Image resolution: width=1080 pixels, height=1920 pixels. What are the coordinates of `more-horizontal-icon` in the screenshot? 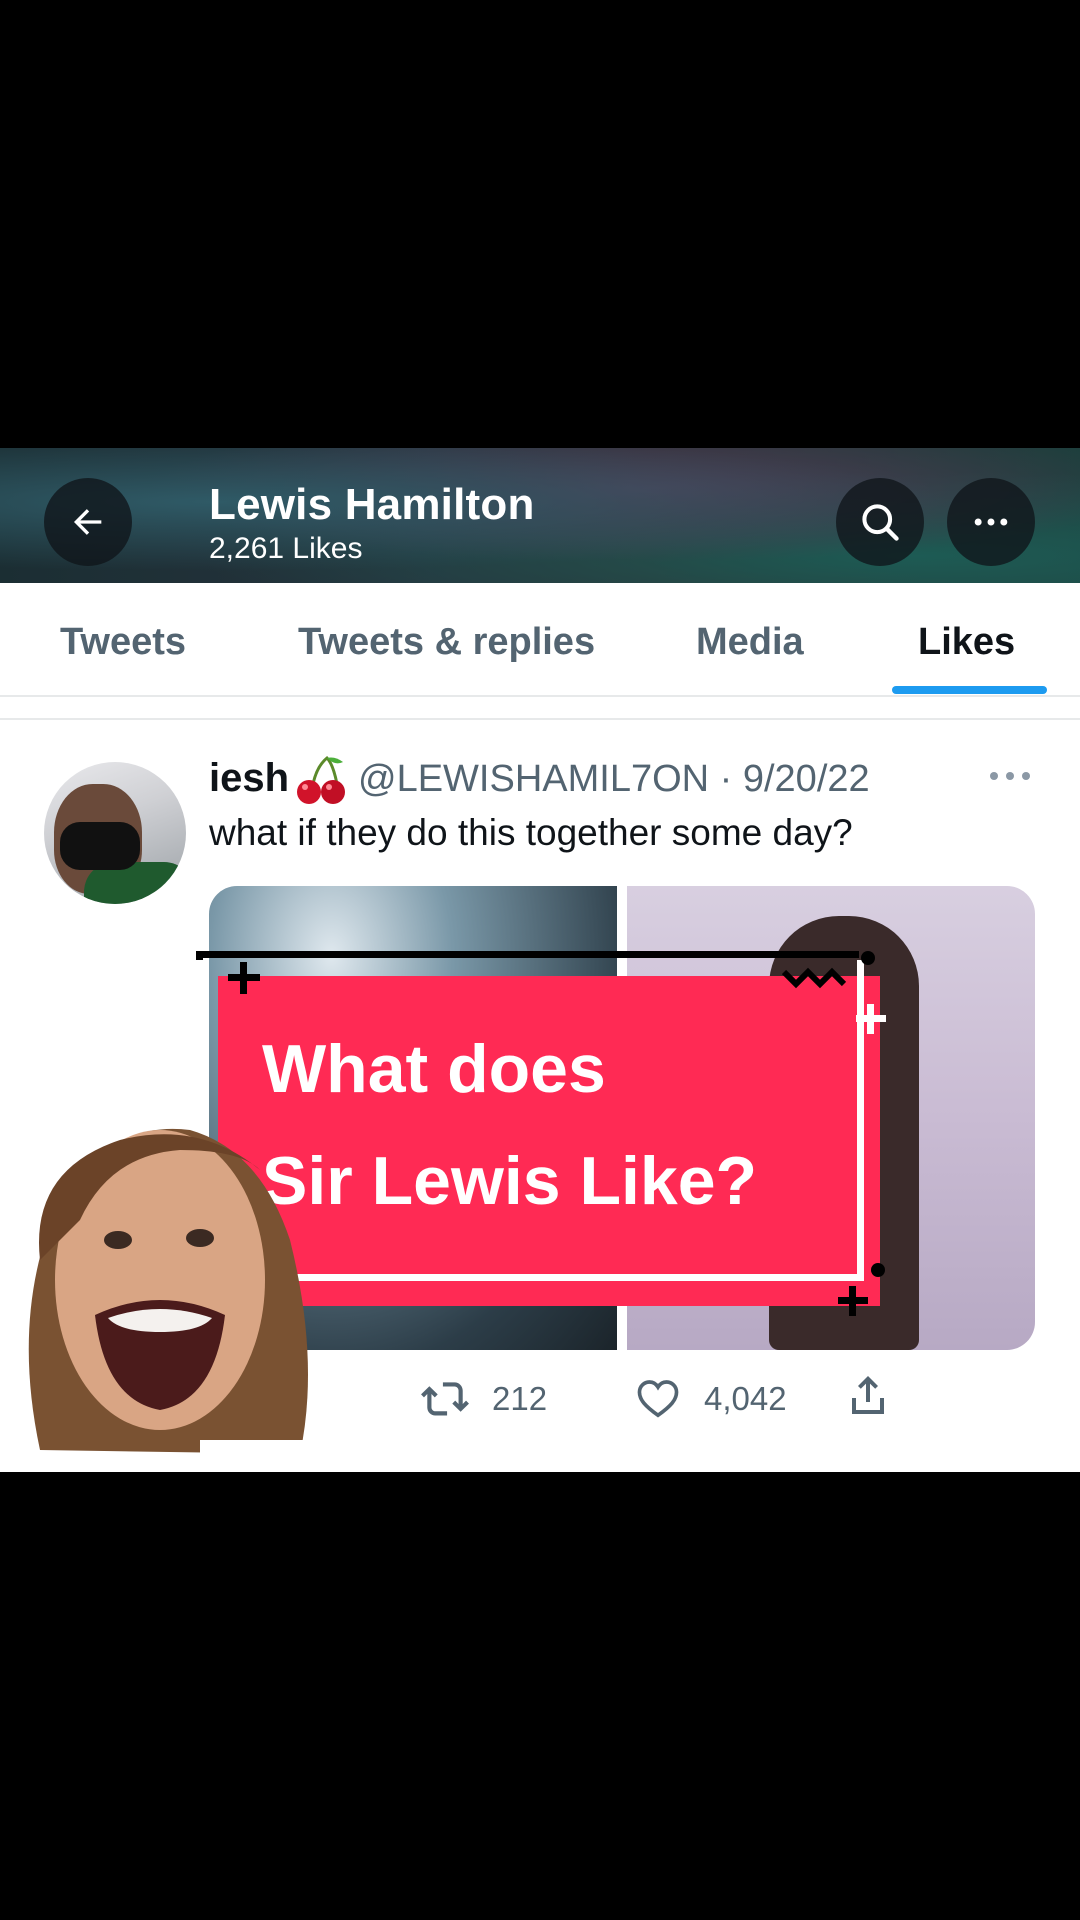 It's located at (991, 522).